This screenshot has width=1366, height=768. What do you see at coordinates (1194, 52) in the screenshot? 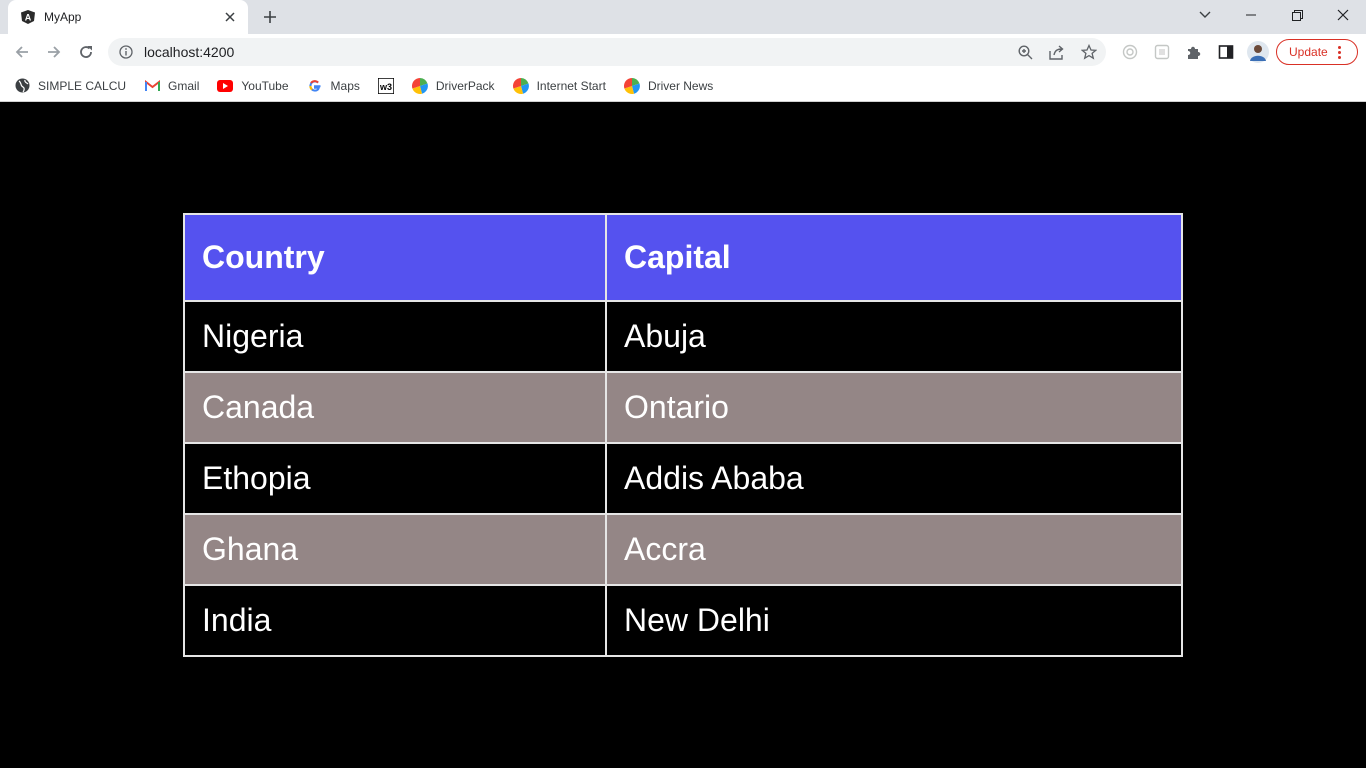
I see `puzzle-icon` at bounding box center [1194, 52].